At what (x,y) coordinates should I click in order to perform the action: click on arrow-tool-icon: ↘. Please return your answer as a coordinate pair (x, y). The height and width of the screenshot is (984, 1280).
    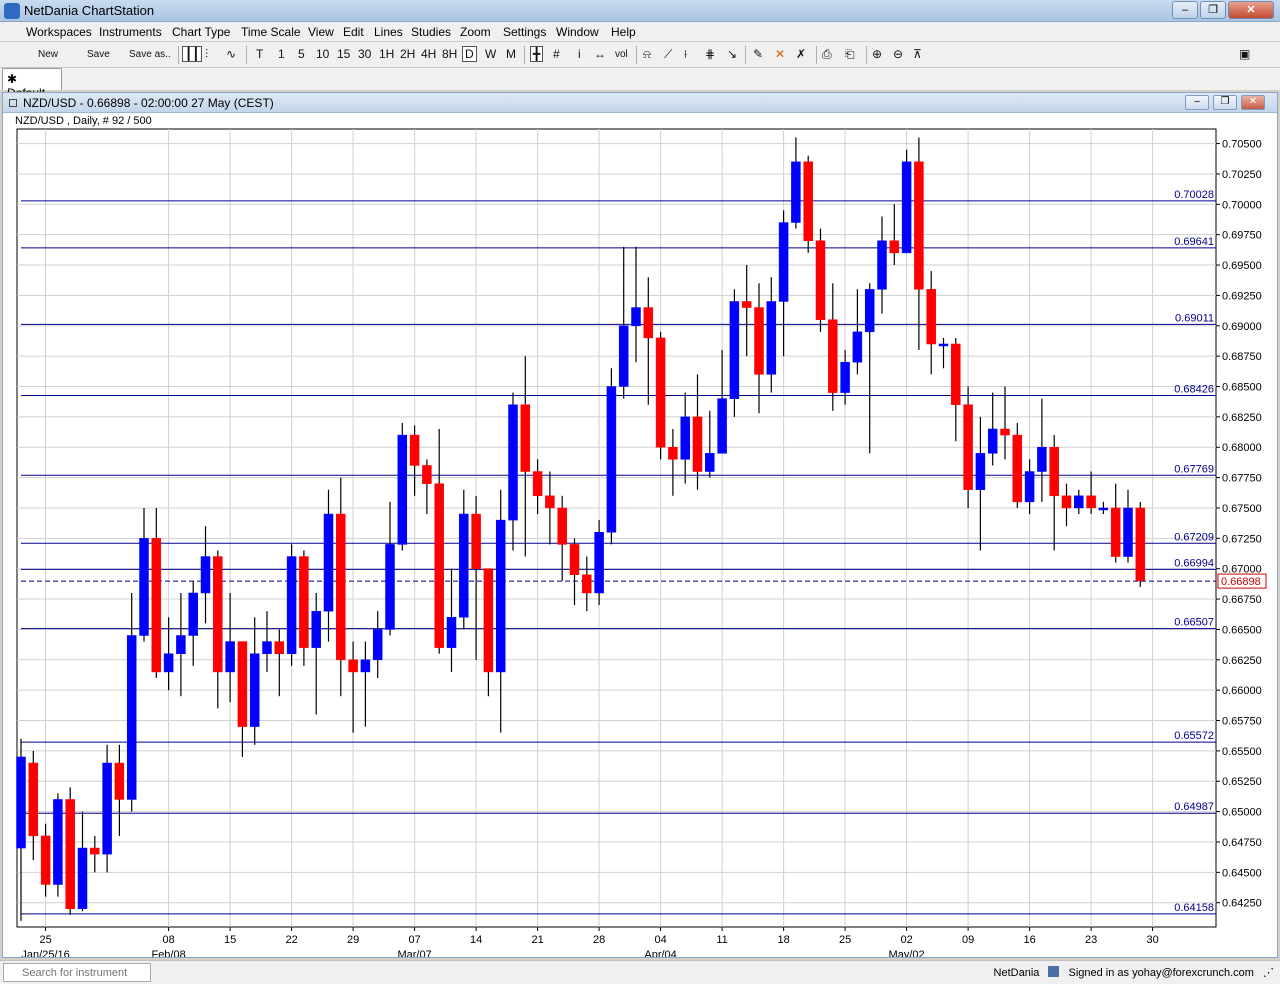
    Looking at the image, I should click on (732, 54).